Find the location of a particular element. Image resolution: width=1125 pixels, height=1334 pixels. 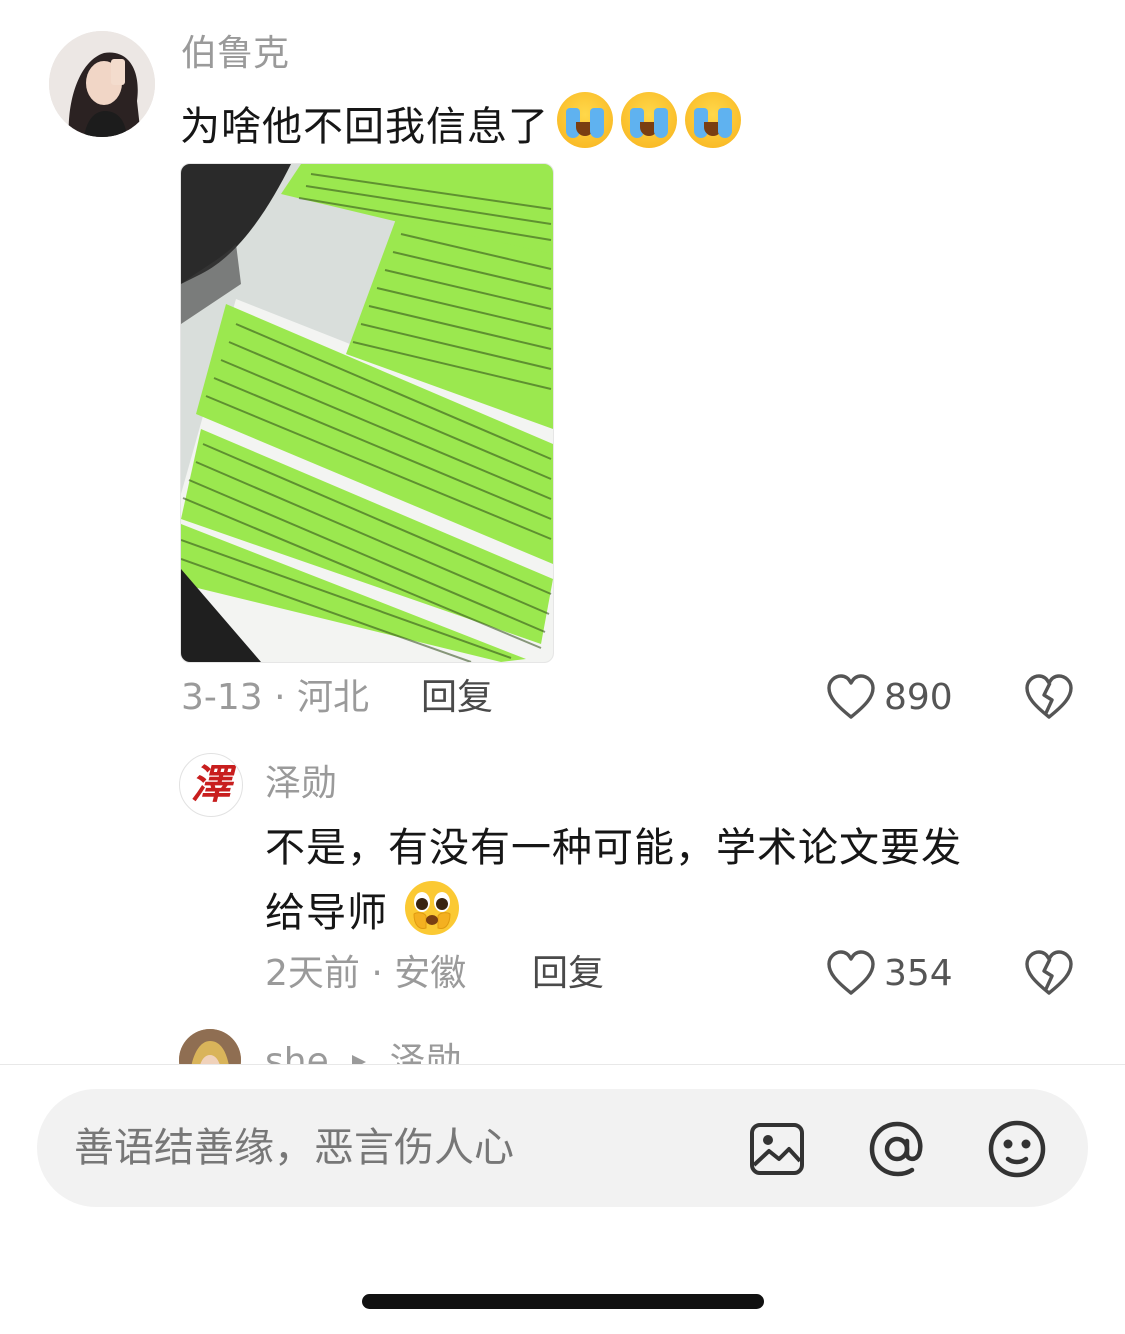

comment-text-content: 给导师 is located at coordinates (326, 913).